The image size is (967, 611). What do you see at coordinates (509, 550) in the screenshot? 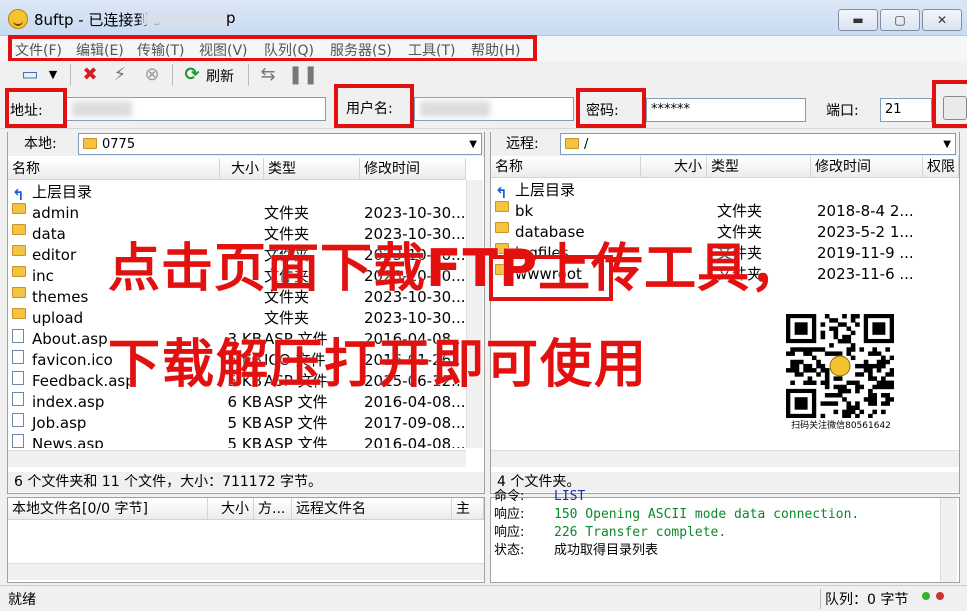
I see `log-label: 状态:` at bounding box center [509, 550].